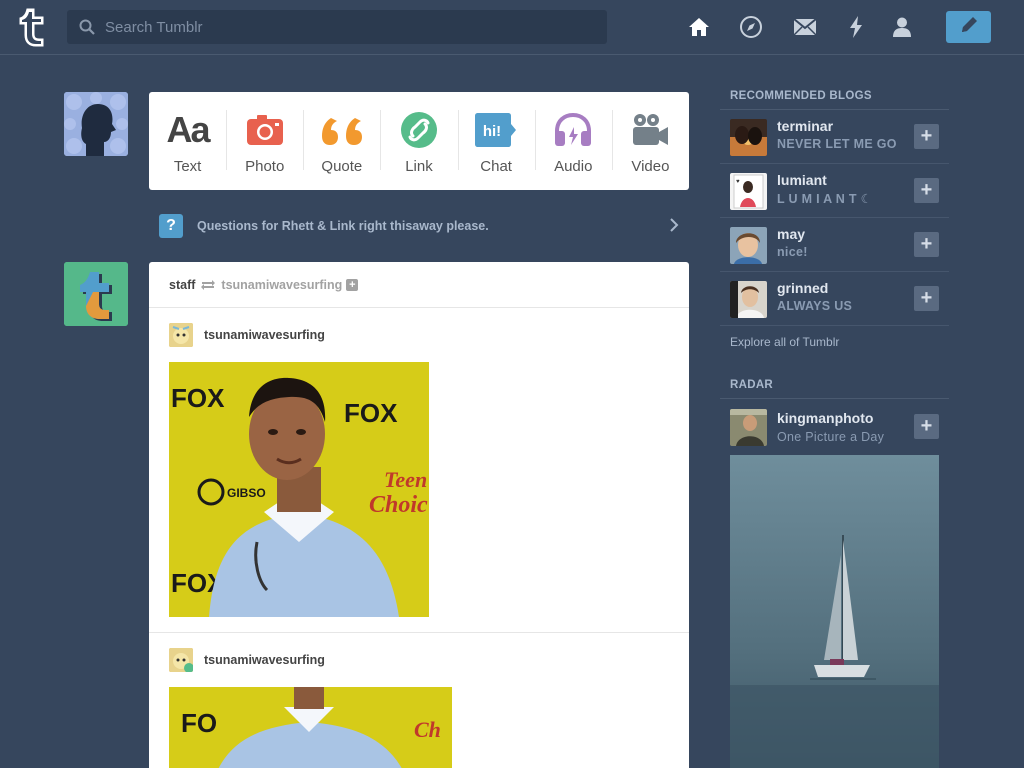 The width and height of the screenshot is (1024, 768). I want to click on recommended-blog-item: may nice! +, so click(834, 245).